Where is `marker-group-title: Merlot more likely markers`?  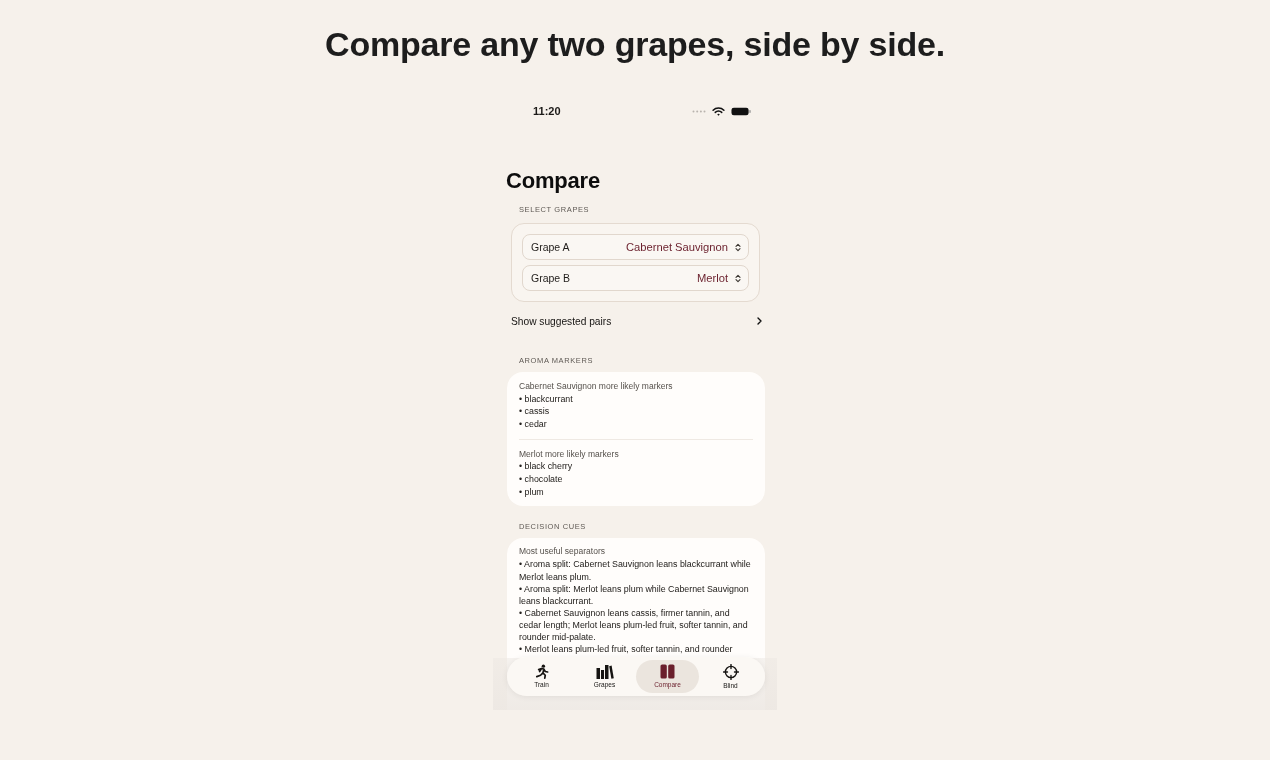
marker-group-title: Merlot more likely markers is located at coordinates (569, 454).